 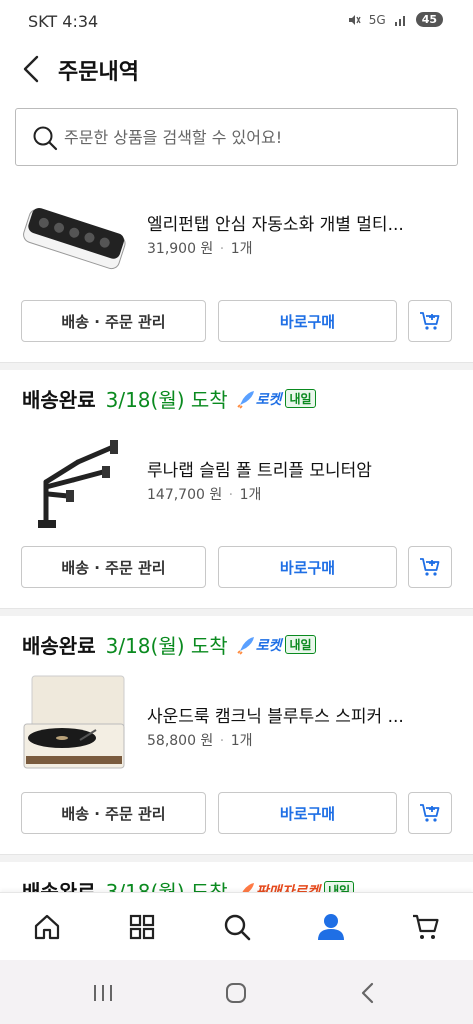 I want to click on home-system-button, so click(x=236, y=993).